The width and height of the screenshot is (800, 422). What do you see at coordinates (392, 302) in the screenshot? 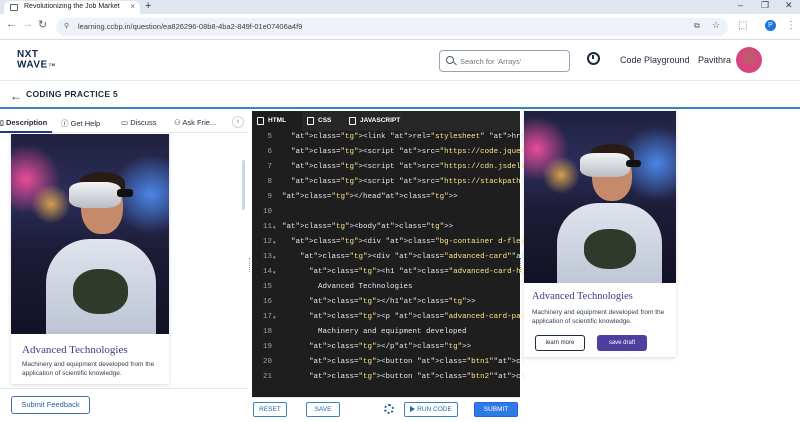
I see `code-line: "at">class="tg"></h1"at">class="tg">>` at bounding box center [392, 302].